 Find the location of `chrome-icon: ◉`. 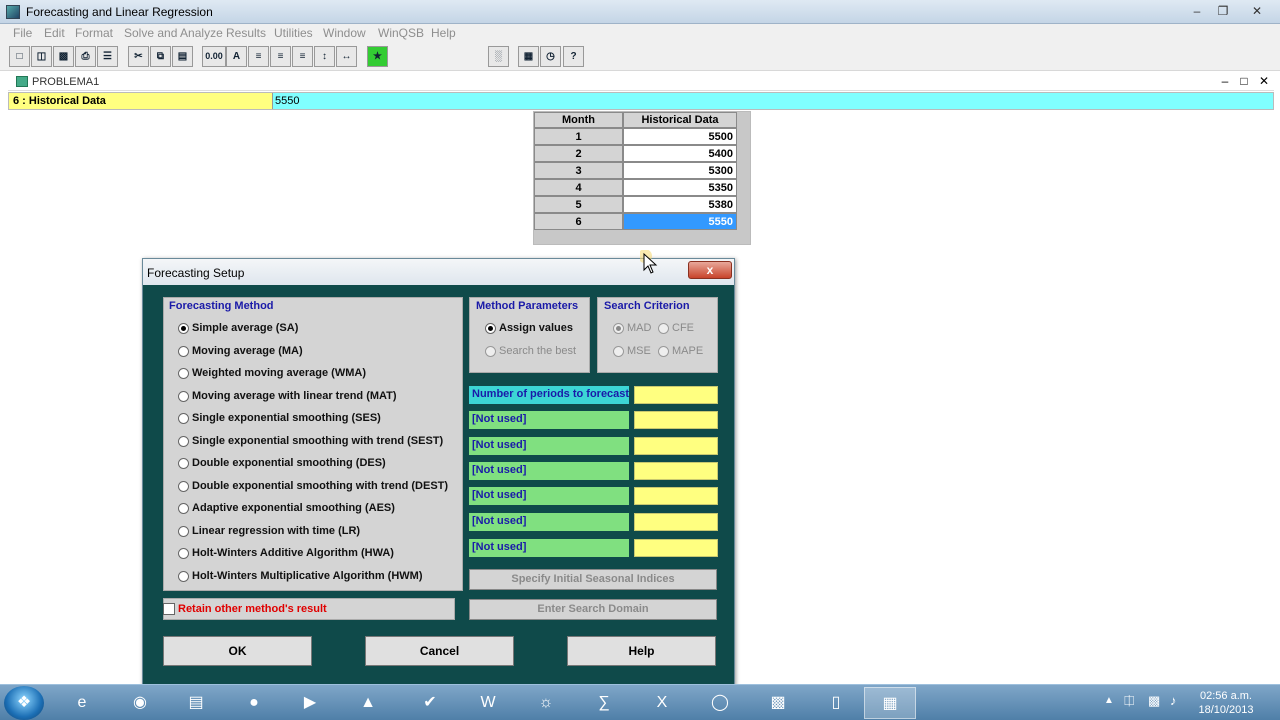

chrome-icon: ◉ is located at coordinates (140, 703).